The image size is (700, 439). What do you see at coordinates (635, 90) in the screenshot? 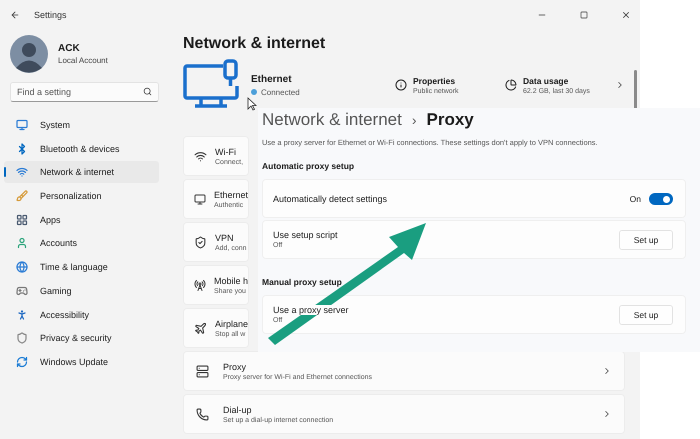
I see `scrollbar` at bounding box center [635, 90].